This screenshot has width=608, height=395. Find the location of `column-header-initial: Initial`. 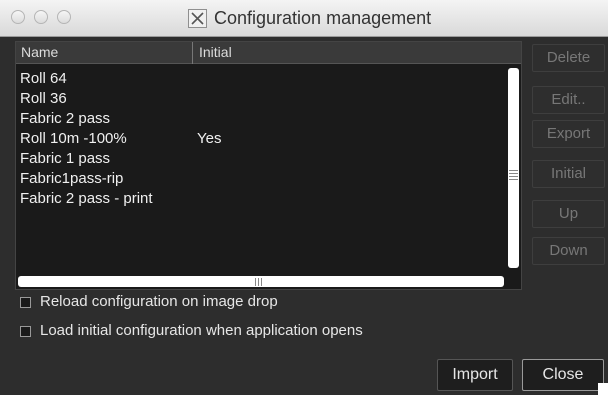

column-header-initial: Initial is located at coordinates (215, 52).